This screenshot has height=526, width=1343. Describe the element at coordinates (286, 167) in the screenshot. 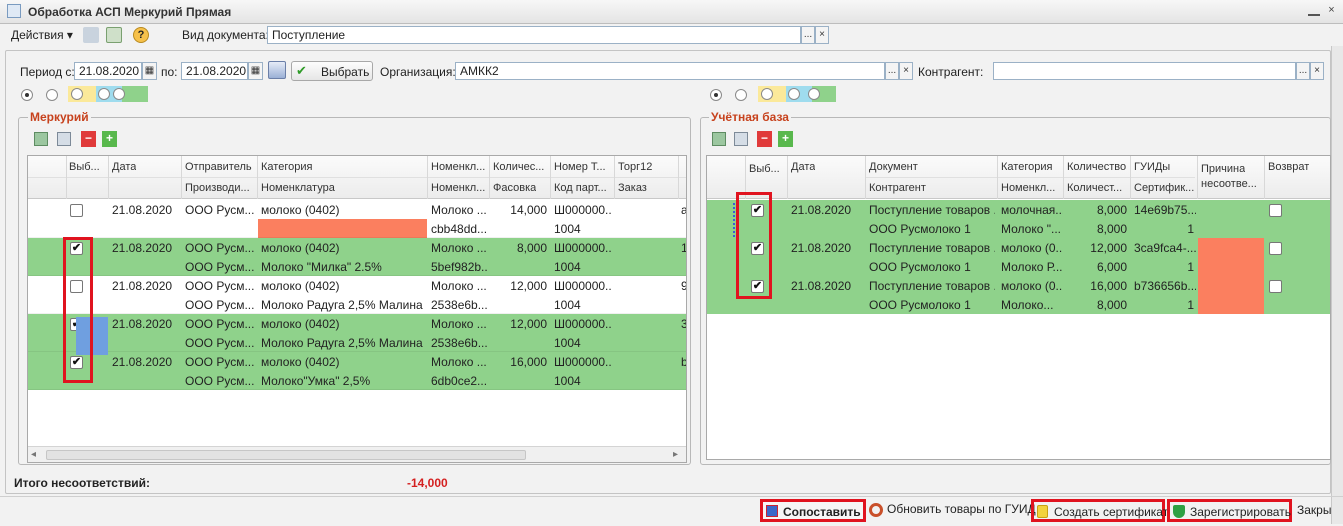

I see `mercury-header-category: Категория` at that location.